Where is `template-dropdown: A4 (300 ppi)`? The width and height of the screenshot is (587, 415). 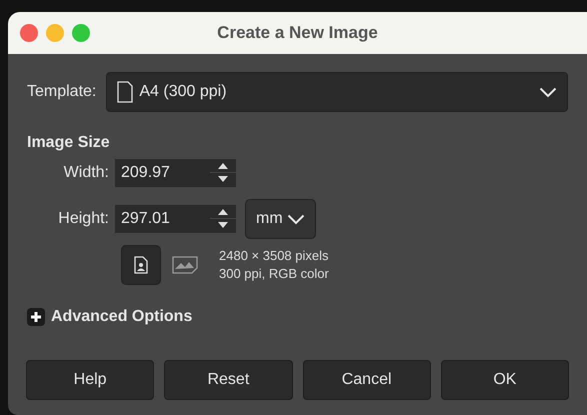
template-dropdown: A4 (300 ppi) is located at coordinates (337, 92).